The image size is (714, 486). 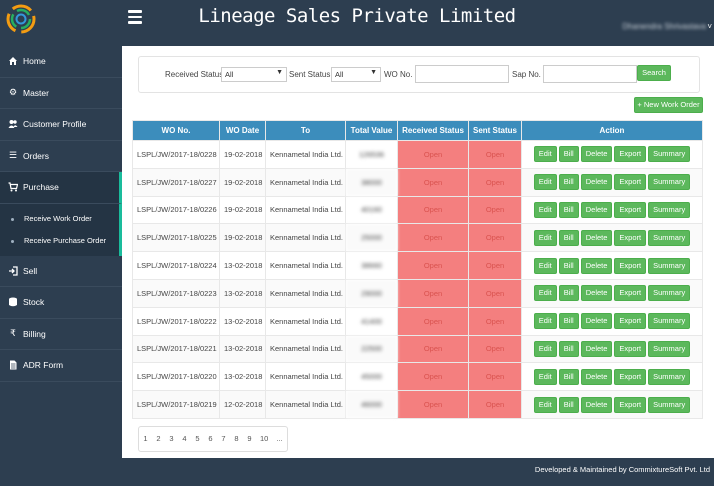 What do you see at coordinates (145, 439) in the screenshot?
I see `page-link: 1` at bounding box center [145, 439].